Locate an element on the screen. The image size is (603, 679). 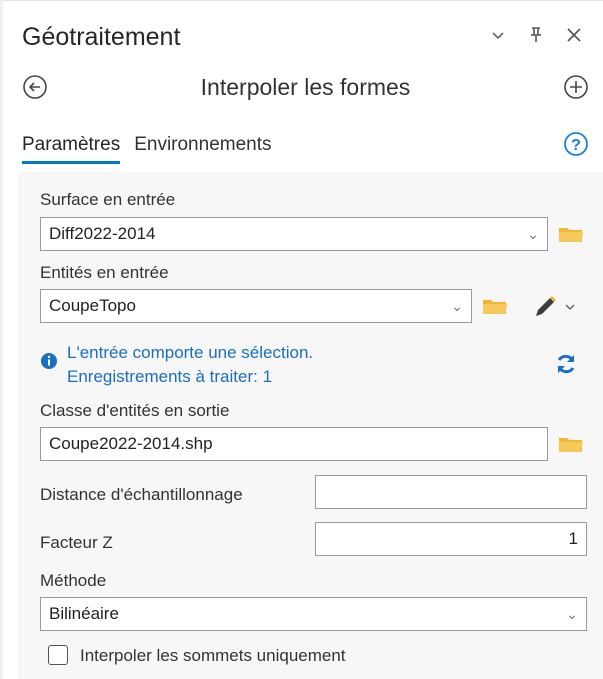
surface-value: Diff2022-2014 is located at coordinates (102, 233).